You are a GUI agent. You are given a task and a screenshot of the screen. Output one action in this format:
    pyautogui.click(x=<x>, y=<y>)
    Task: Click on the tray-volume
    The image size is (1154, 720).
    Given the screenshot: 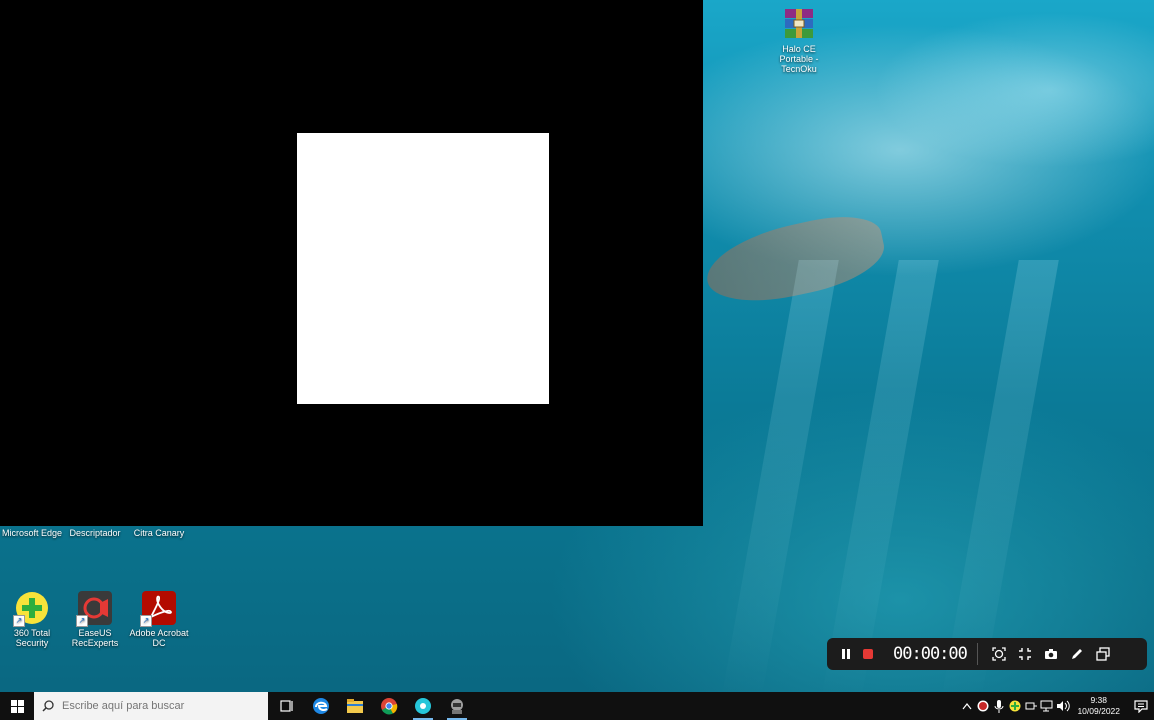 What is the action you would take?
    pyautogui.click(x=1063, y=706)
    